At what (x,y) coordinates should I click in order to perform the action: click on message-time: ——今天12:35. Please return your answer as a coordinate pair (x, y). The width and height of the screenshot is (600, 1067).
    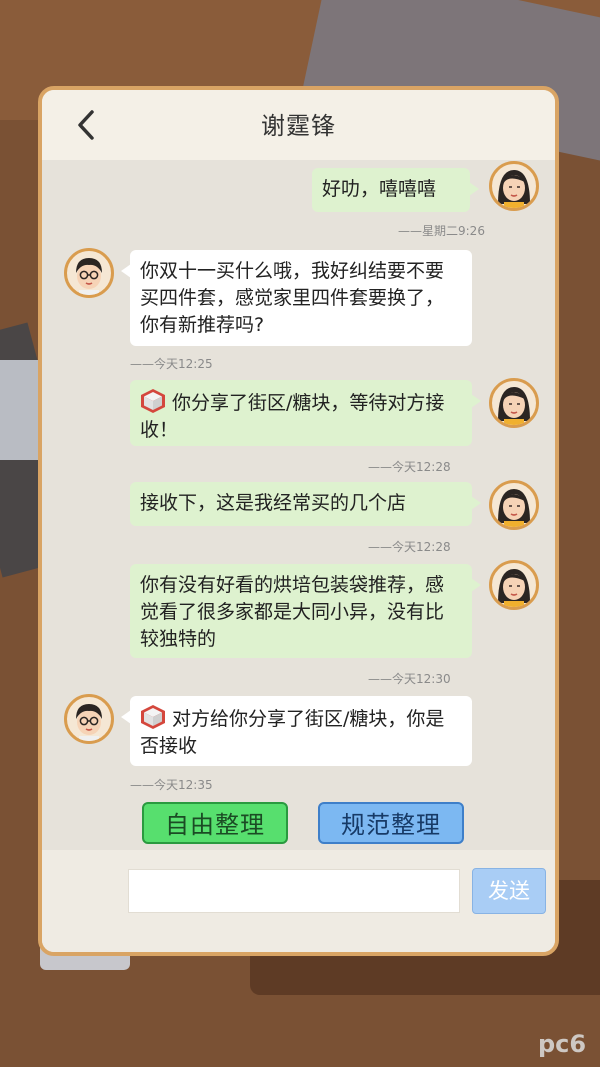
    Looking at the image, I should click on (171, 785).